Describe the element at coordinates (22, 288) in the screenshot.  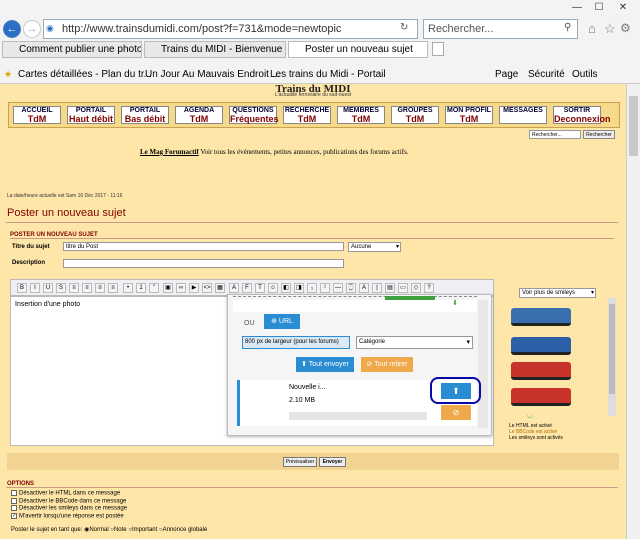
I see `bold-icon: B` at that location.